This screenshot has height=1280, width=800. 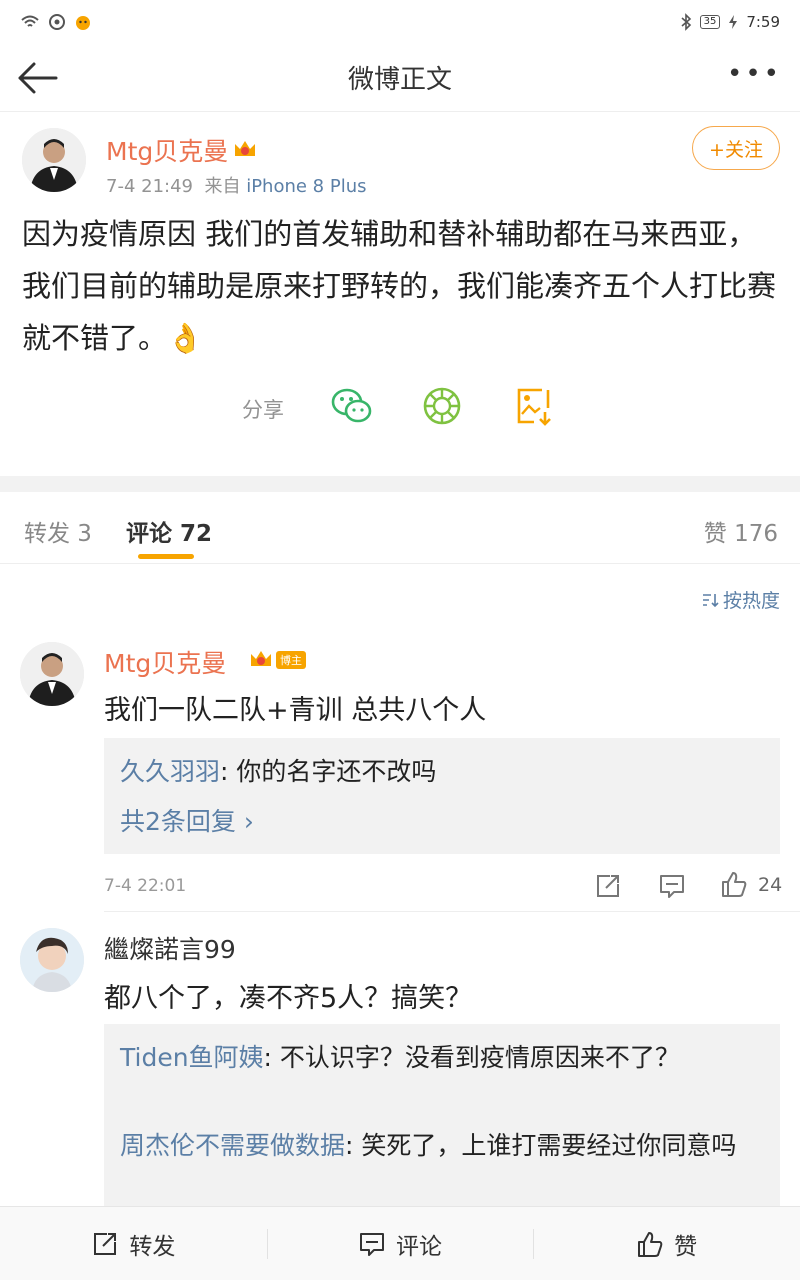 I want to click on status-right: 35 7:59, so click(x=730, y=22).